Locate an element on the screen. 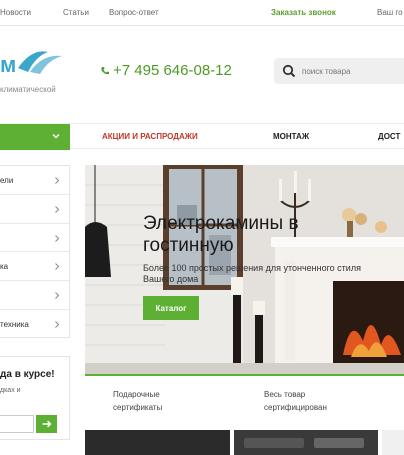 The height and width of the screenshot is (455, 404). sidebar-item-label: ели is located at coordinates (7, 180).